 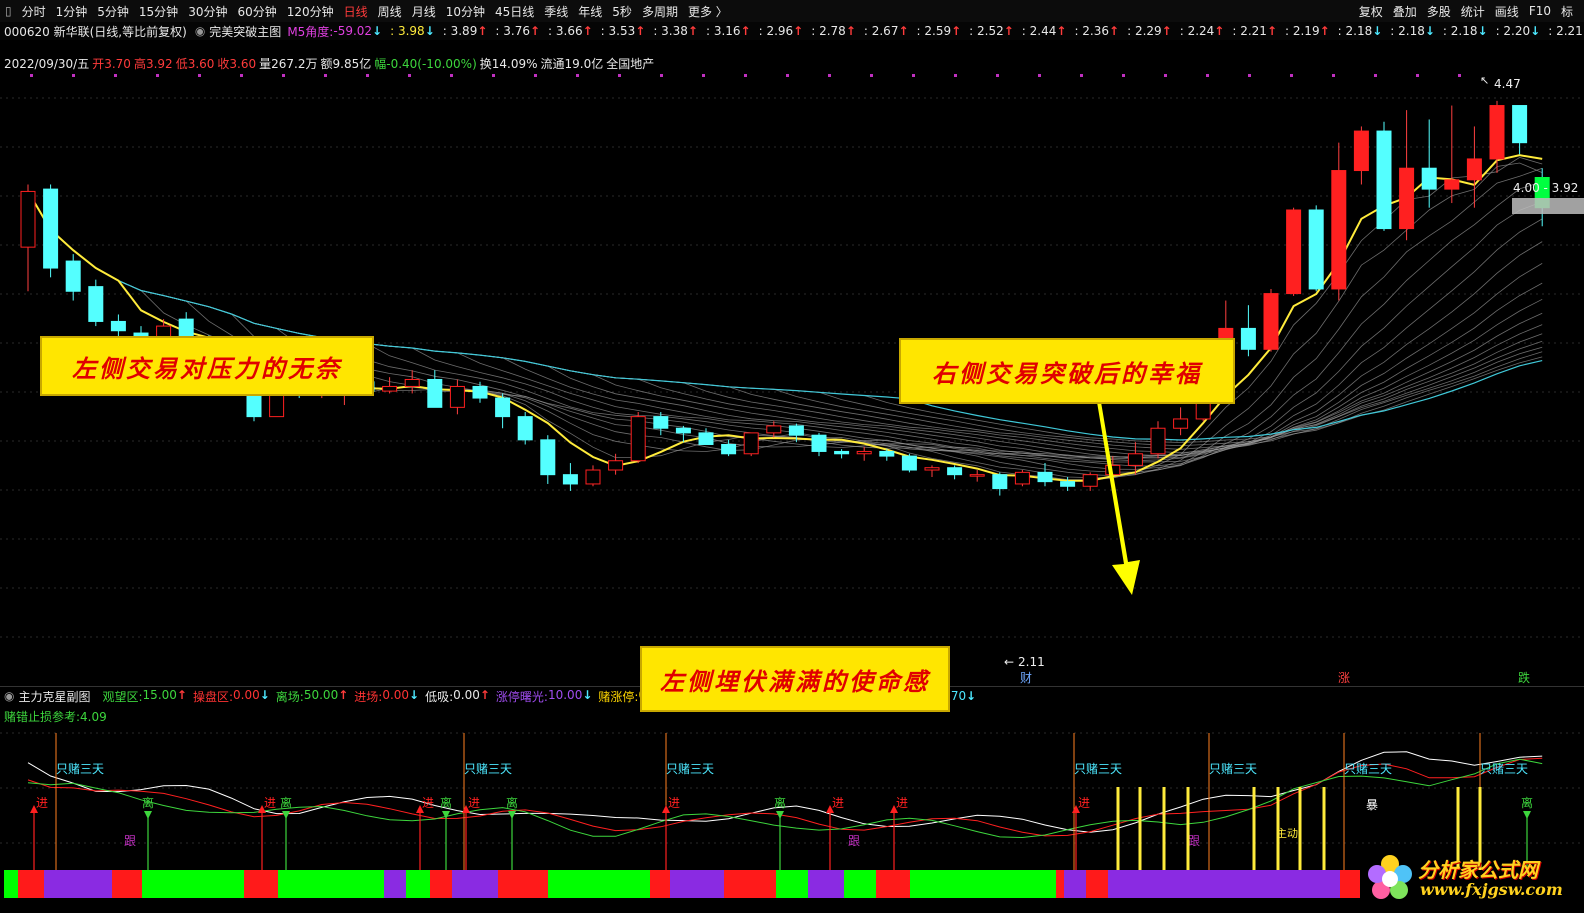 What do you see at coordinates (1067, 371) in the screenshot?
I see `callout-right: 右侧交易突破后的幸福` at bounding box center [1067, 371].